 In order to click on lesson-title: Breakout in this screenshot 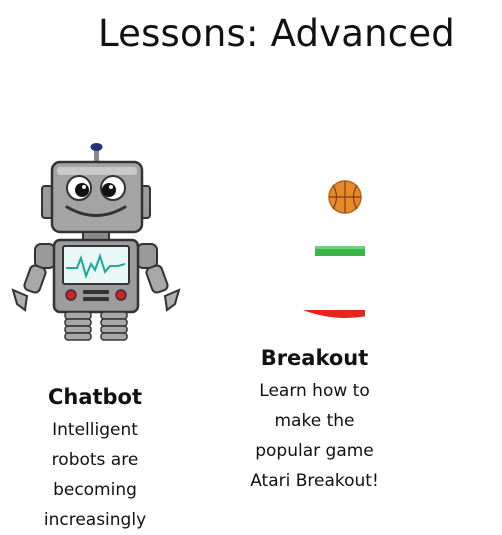, I will do `click(314, 358)`.